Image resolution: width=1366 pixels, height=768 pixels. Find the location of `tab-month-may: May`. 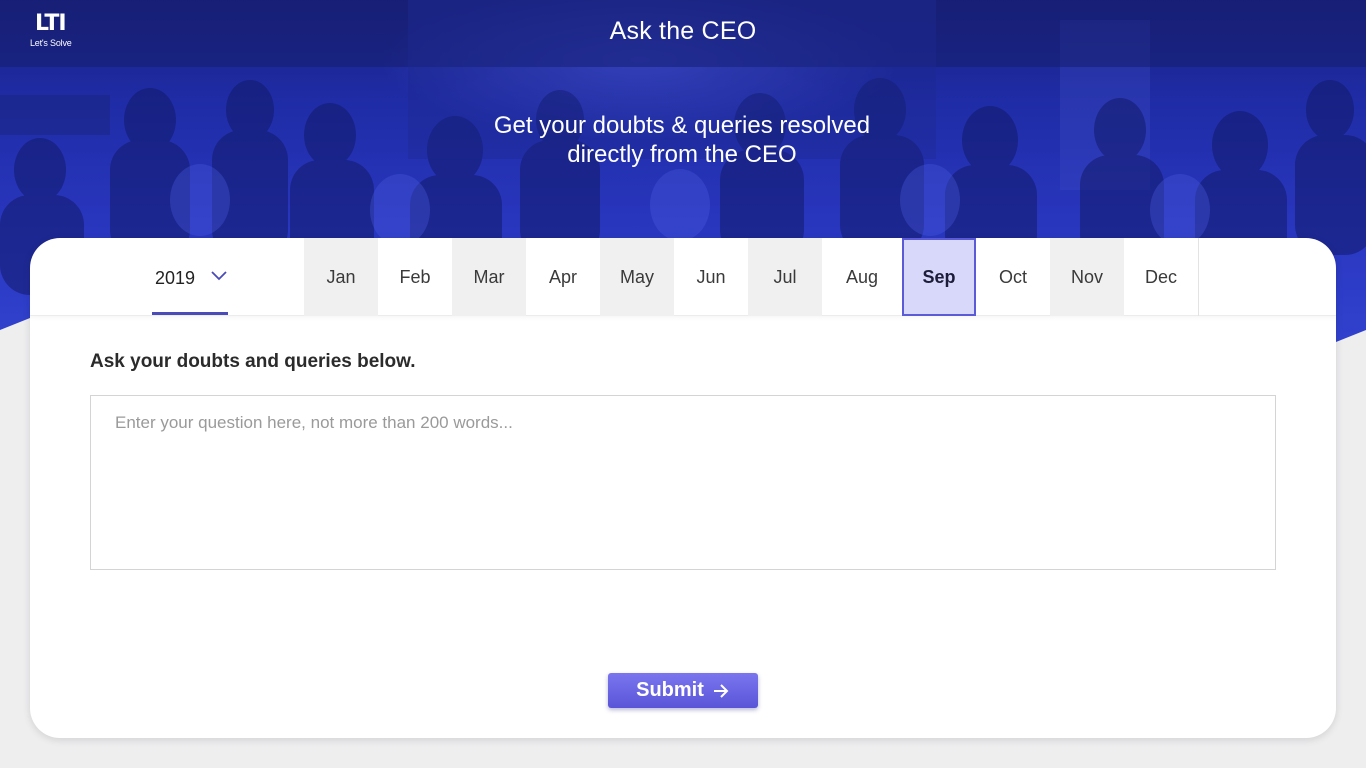

tab-month-may: May is located at coordinates (637, 277).